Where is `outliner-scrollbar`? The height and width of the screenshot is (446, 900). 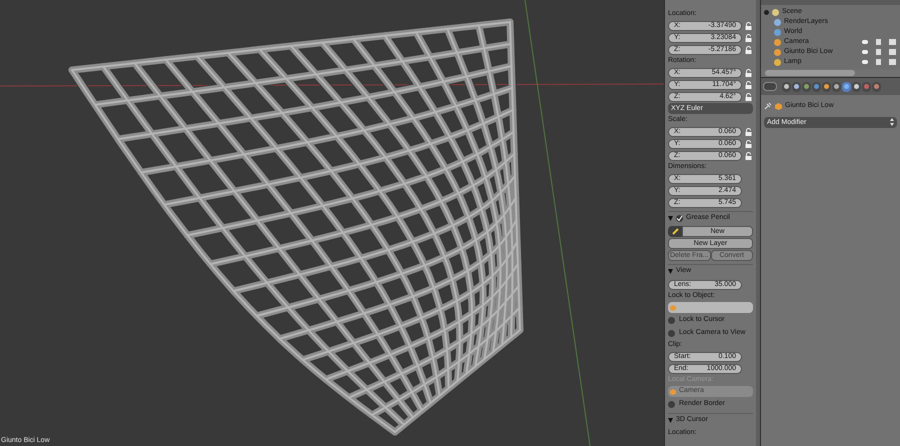 outliner-scrollbar is located at coordinates (810, 73).